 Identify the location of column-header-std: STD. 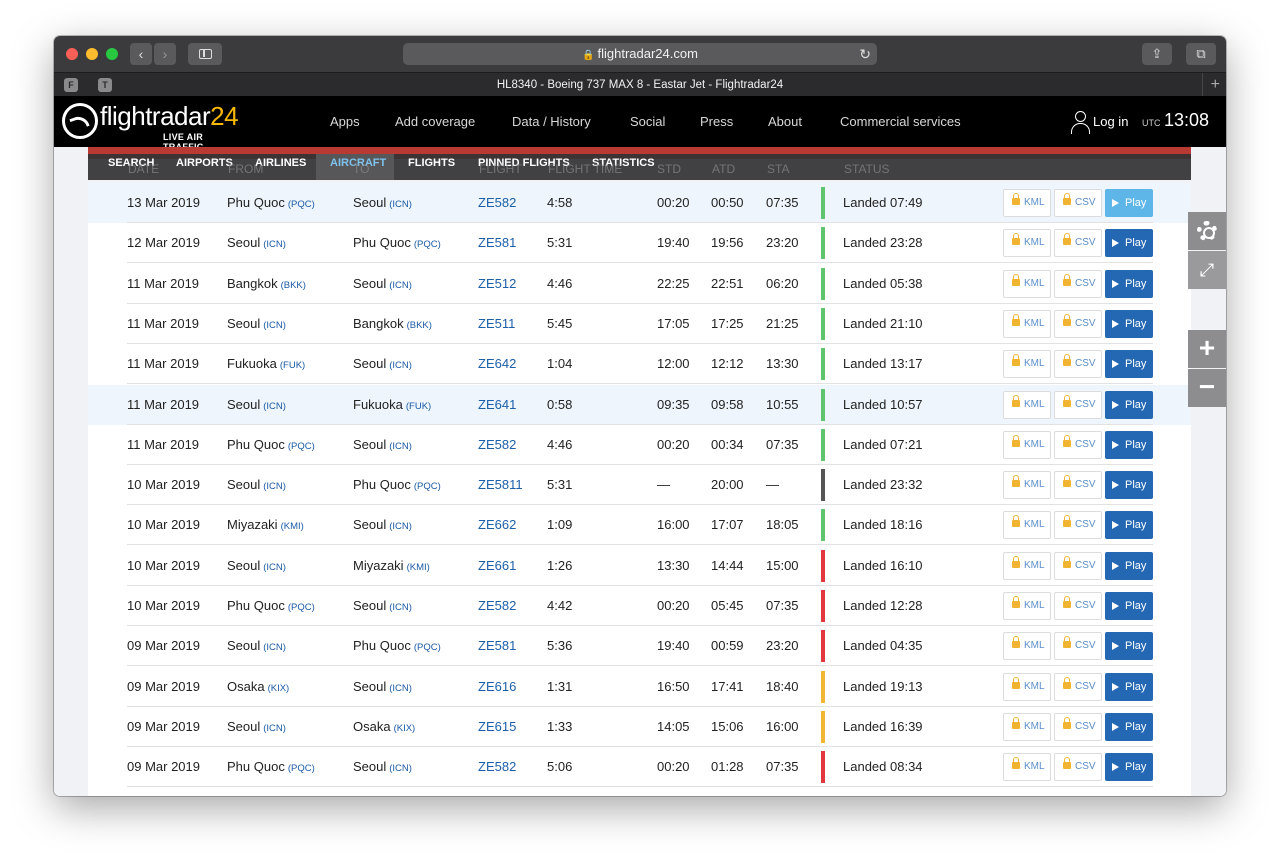
(669, 169).